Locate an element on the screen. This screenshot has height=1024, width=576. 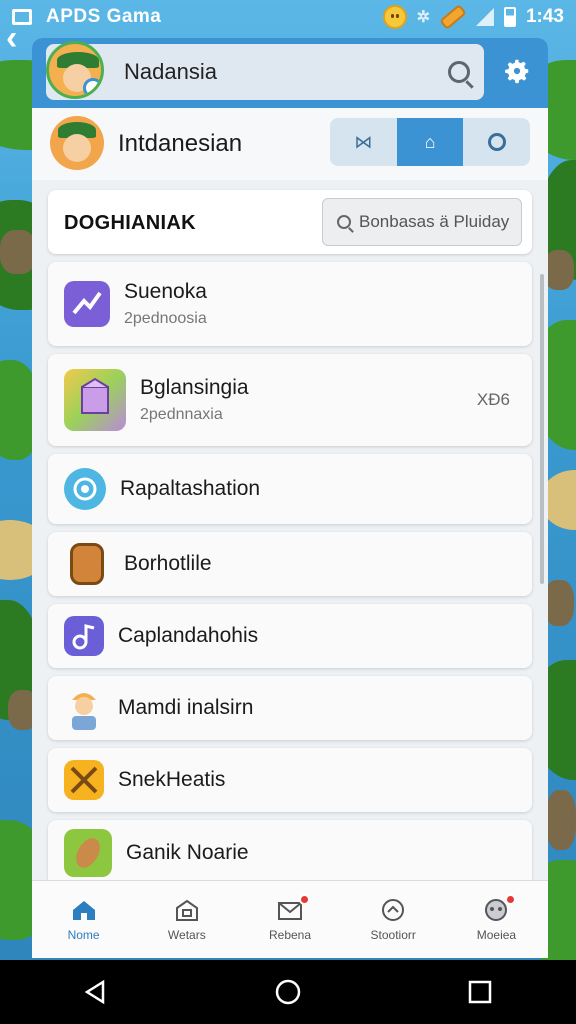
item-subtitle: 2pednnaxia is located at coordinates (181, 414).